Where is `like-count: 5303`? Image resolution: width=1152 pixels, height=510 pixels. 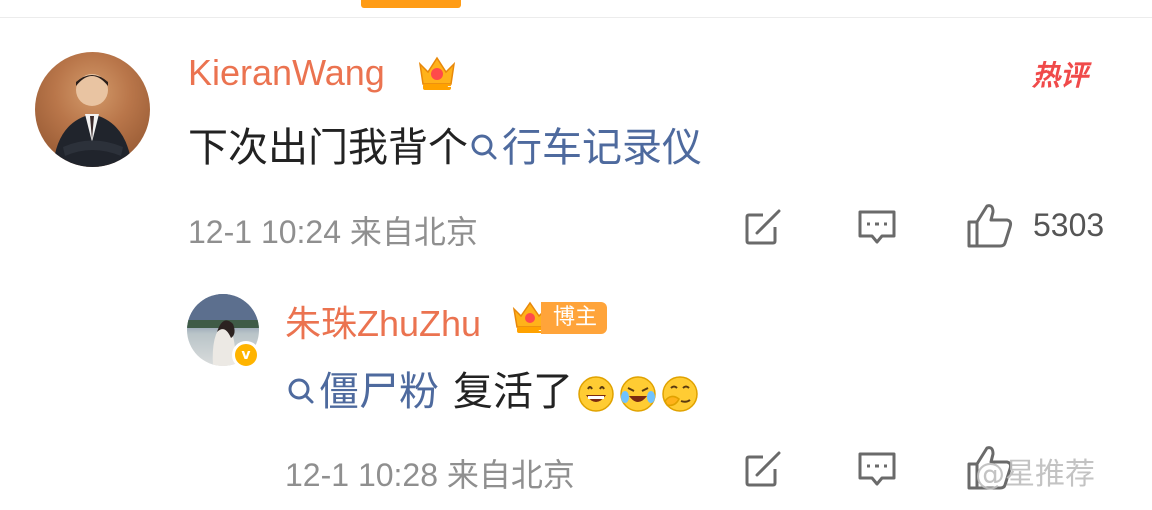 like-count: 5303 is located at coordinates (1069, 225).